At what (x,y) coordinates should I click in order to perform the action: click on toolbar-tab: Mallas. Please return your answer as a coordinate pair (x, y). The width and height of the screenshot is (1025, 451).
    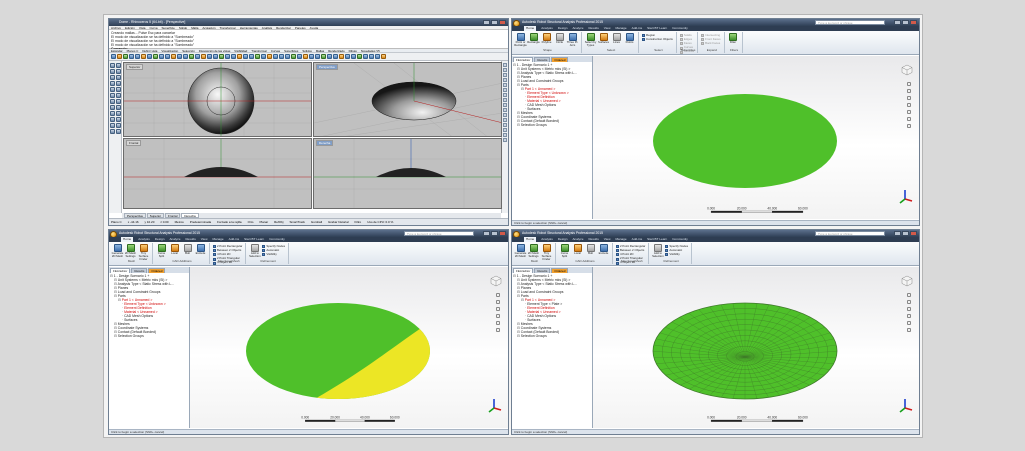
    Looking at the image, I should click on (320, 50).